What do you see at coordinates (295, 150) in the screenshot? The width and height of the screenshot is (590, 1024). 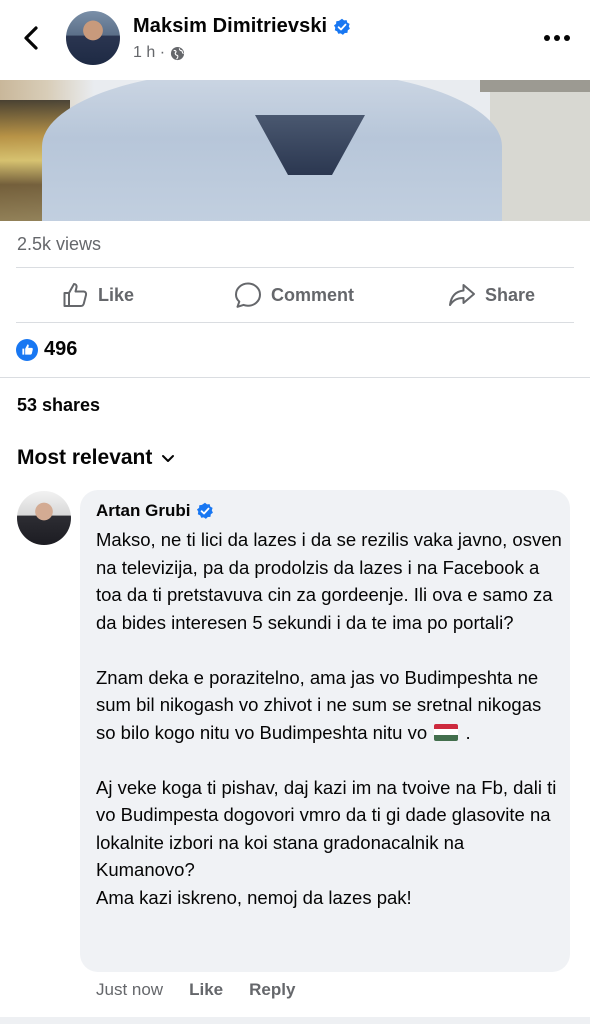 I see `post-video` at bounding box center [295, 150].